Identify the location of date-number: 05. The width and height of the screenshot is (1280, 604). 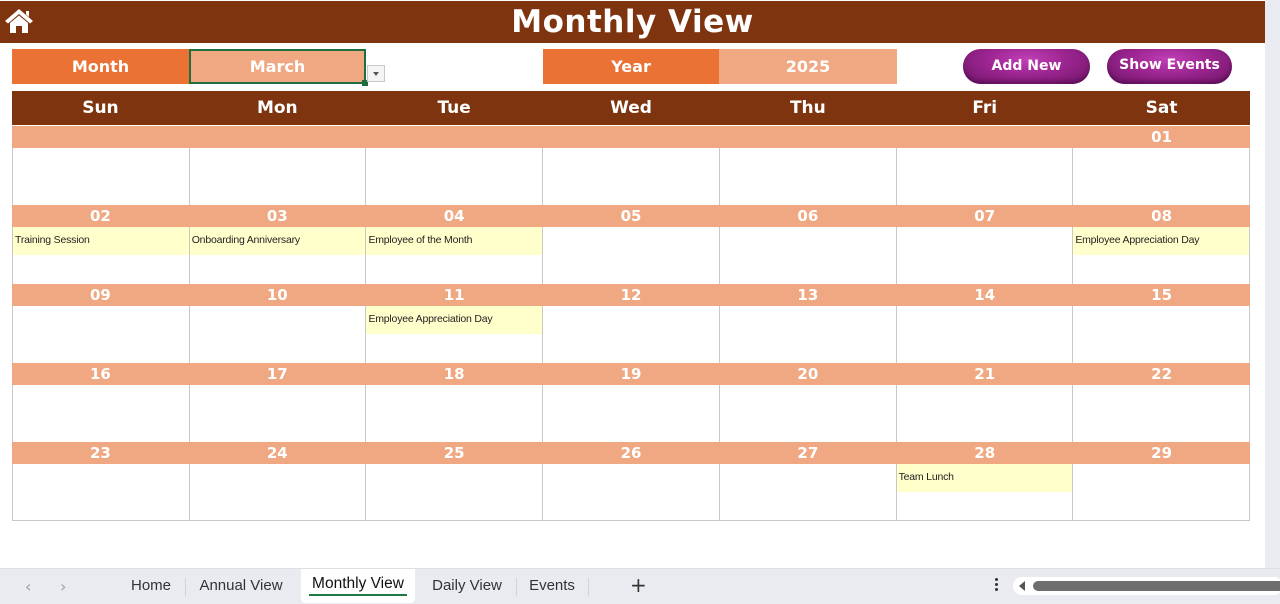
(631, 216).